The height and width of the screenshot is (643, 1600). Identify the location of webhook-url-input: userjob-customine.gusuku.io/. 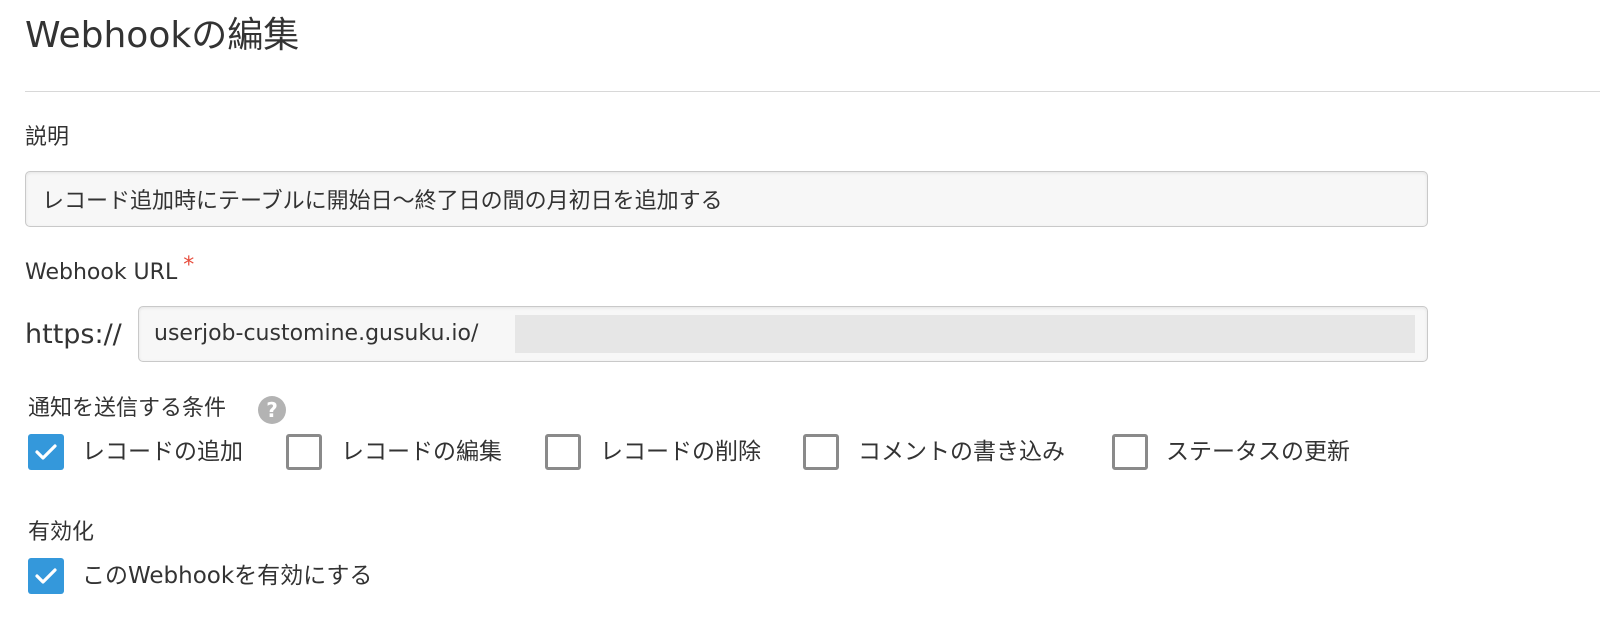
(783, 334).